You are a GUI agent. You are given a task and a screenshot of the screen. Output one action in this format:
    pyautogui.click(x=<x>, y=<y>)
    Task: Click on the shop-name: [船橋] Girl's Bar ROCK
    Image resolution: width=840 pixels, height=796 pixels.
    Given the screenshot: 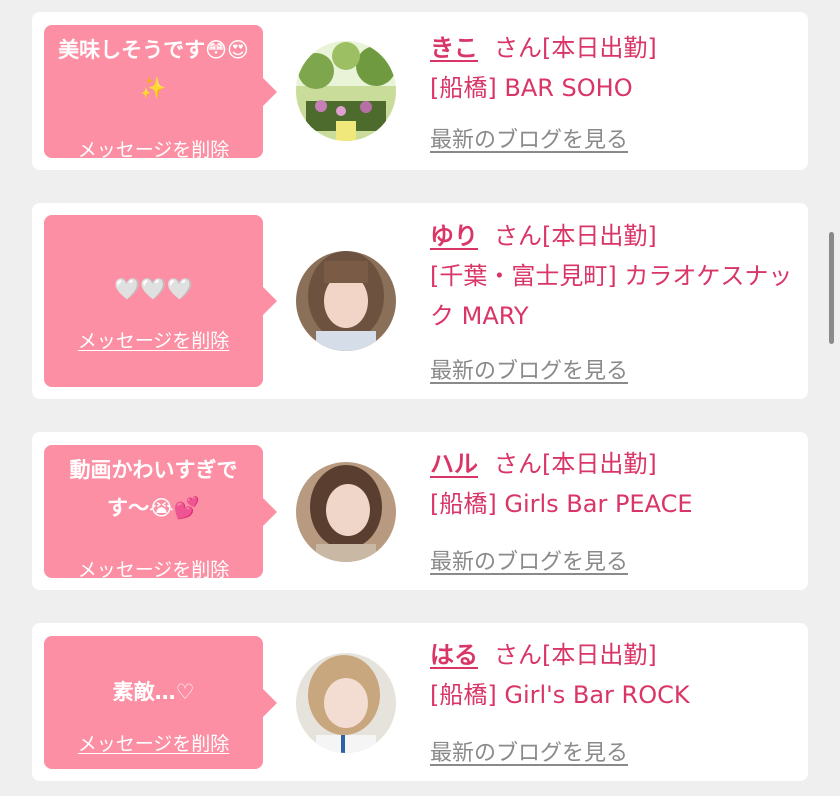 What is the action you would take?
    pyautogui.click(x=560, y=695)
    